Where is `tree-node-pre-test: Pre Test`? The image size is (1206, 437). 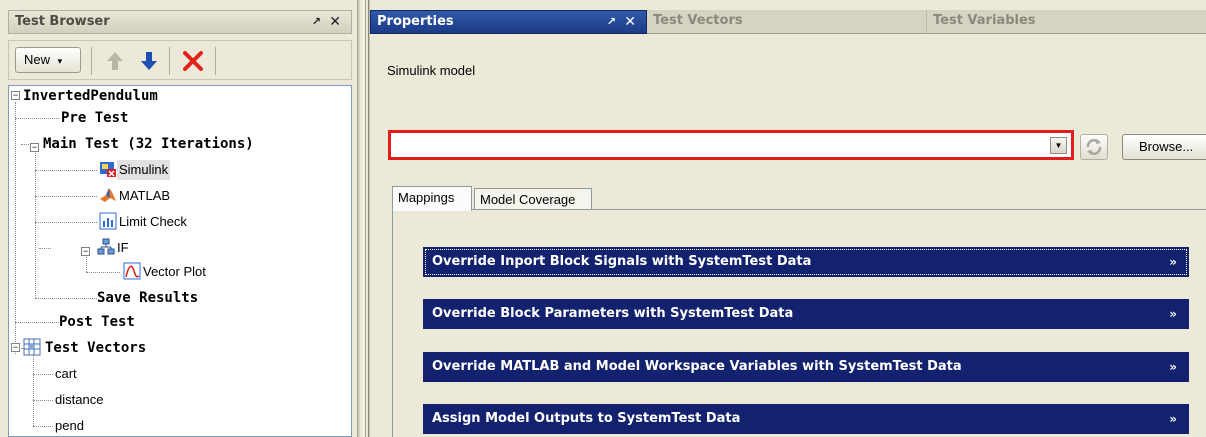
tree-node-pre-test: Pre Test is located at coordinates (94, 118).